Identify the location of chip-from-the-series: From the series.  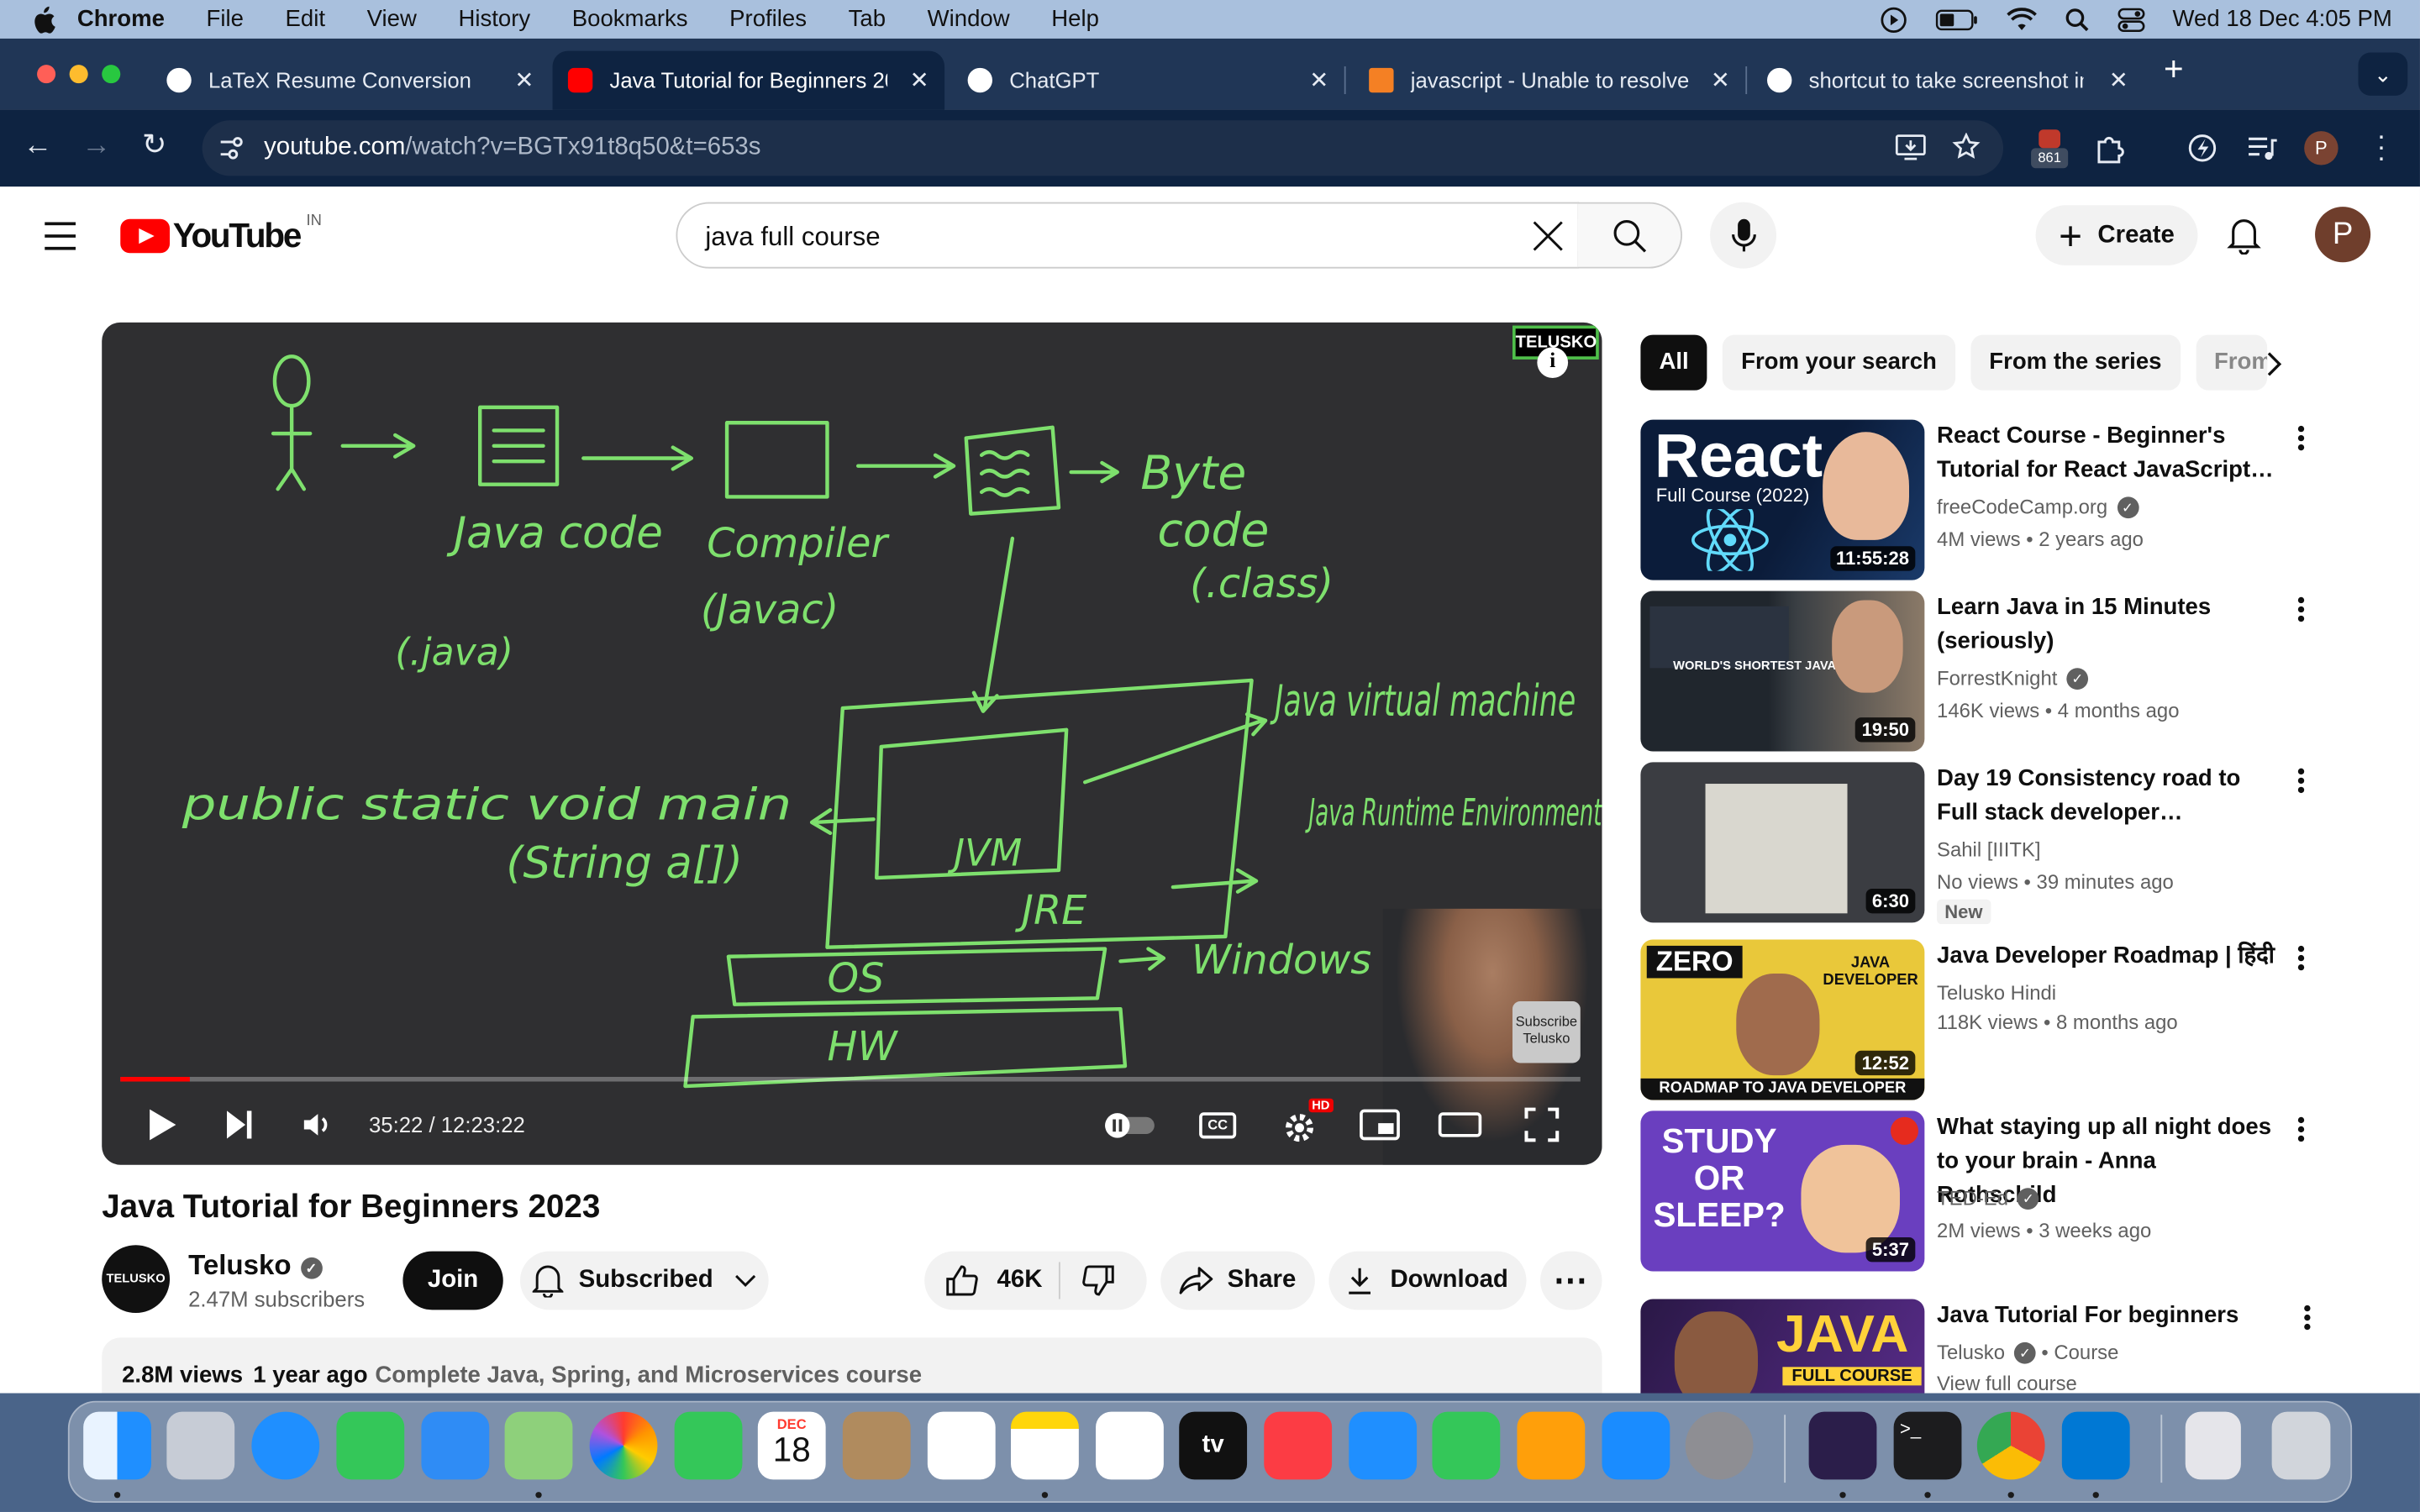
(2075, 362).